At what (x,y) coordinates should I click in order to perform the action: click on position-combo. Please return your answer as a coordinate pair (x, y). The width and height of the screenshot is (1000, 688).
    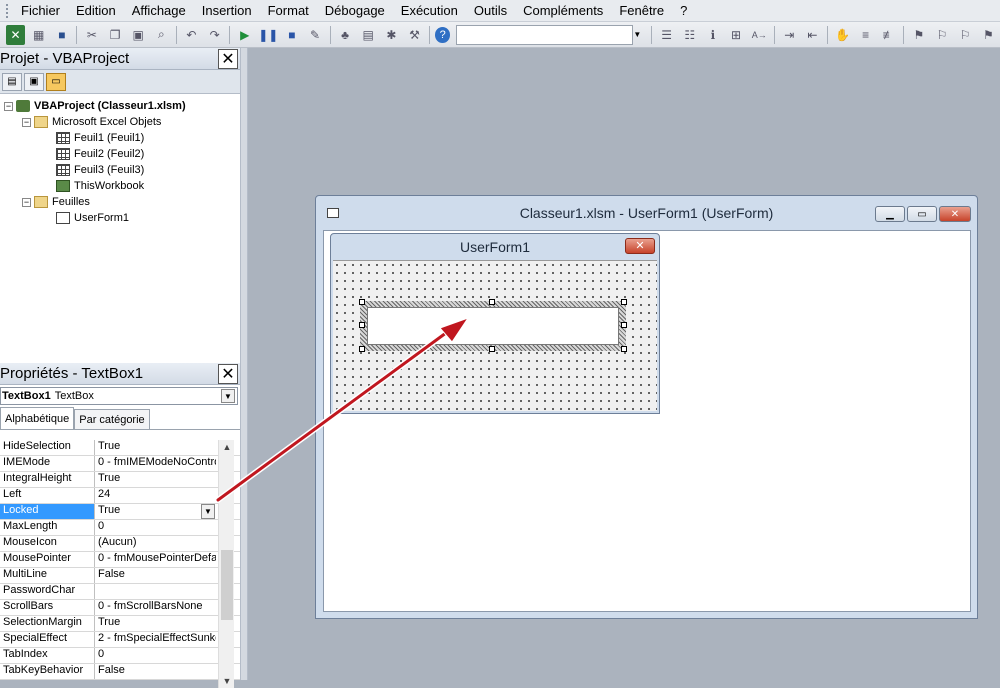
    Looking at the image, I should click on (544, 34).